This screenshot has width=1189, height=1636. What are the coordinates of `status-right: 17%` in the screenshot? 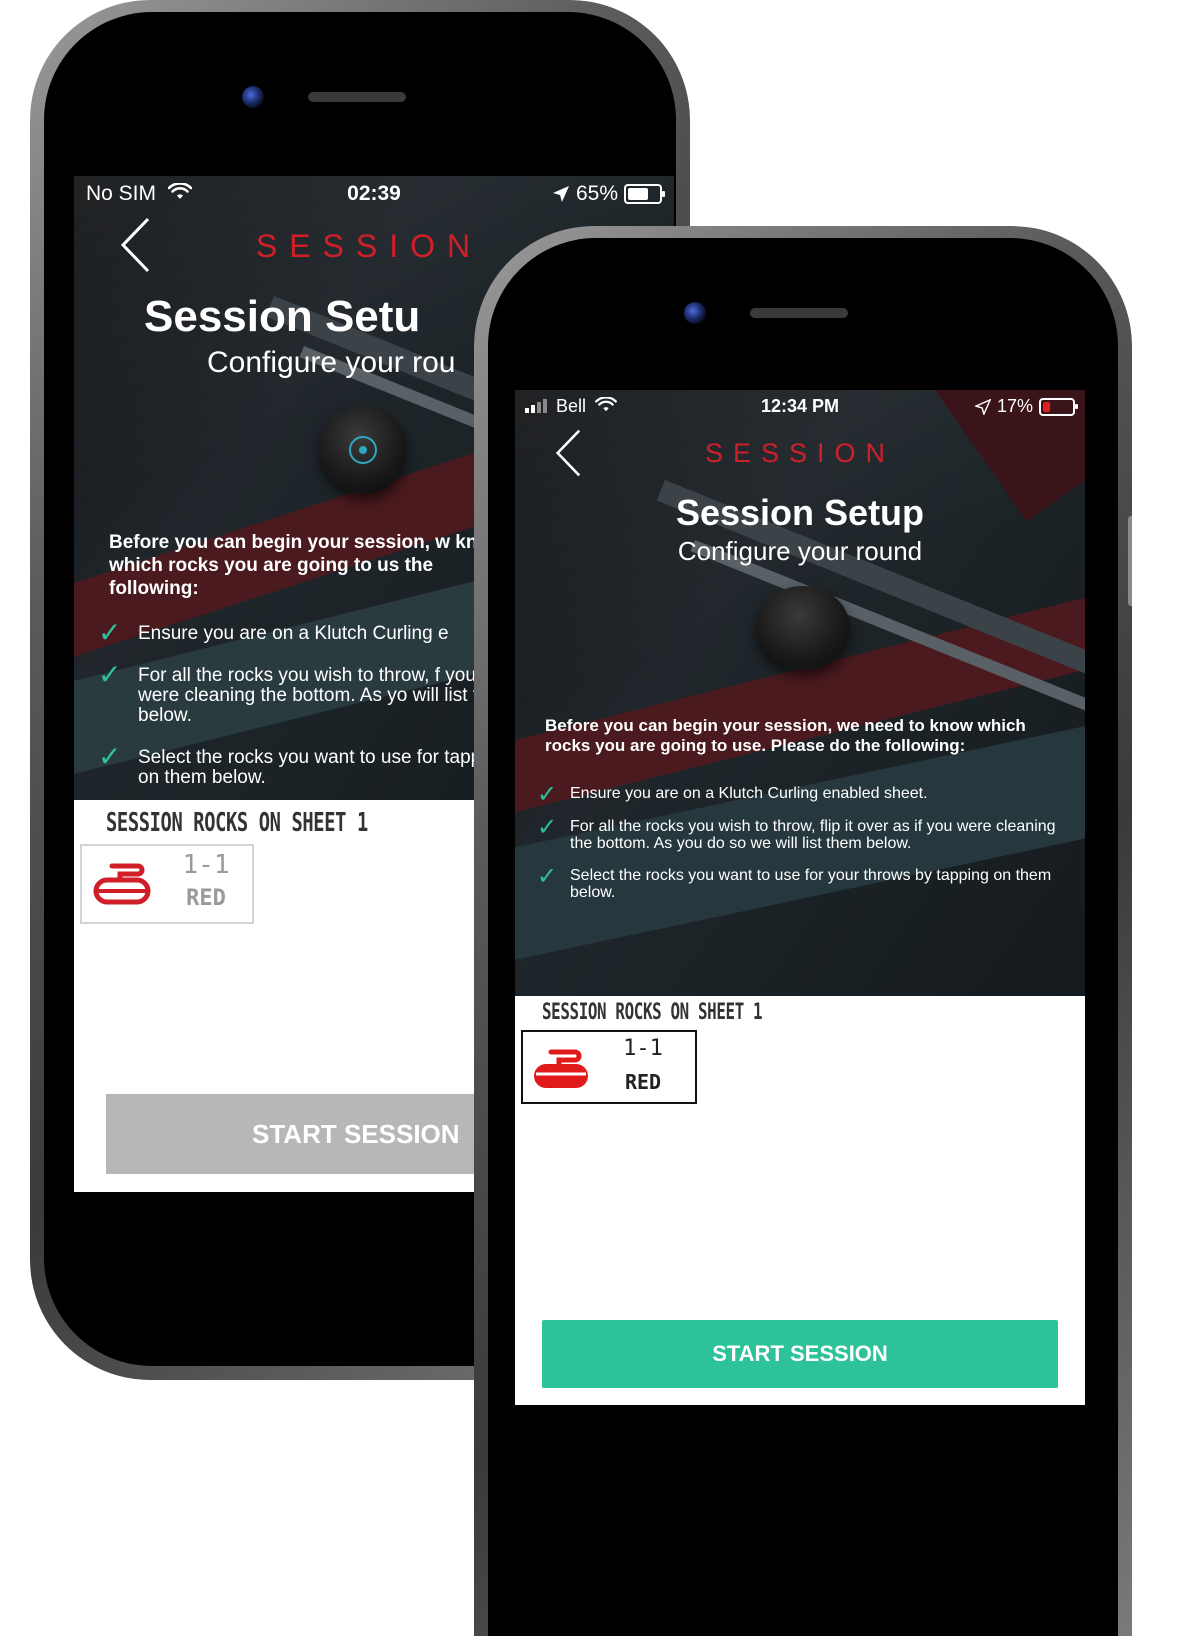 It's located at (1026, 406).